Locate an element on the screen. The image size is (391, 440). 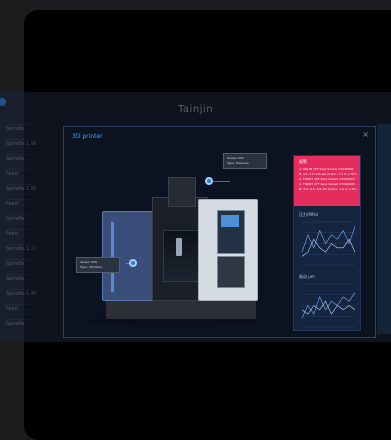
sidebar-item: Spindle 1.23 is located at coordinates (21, 249).